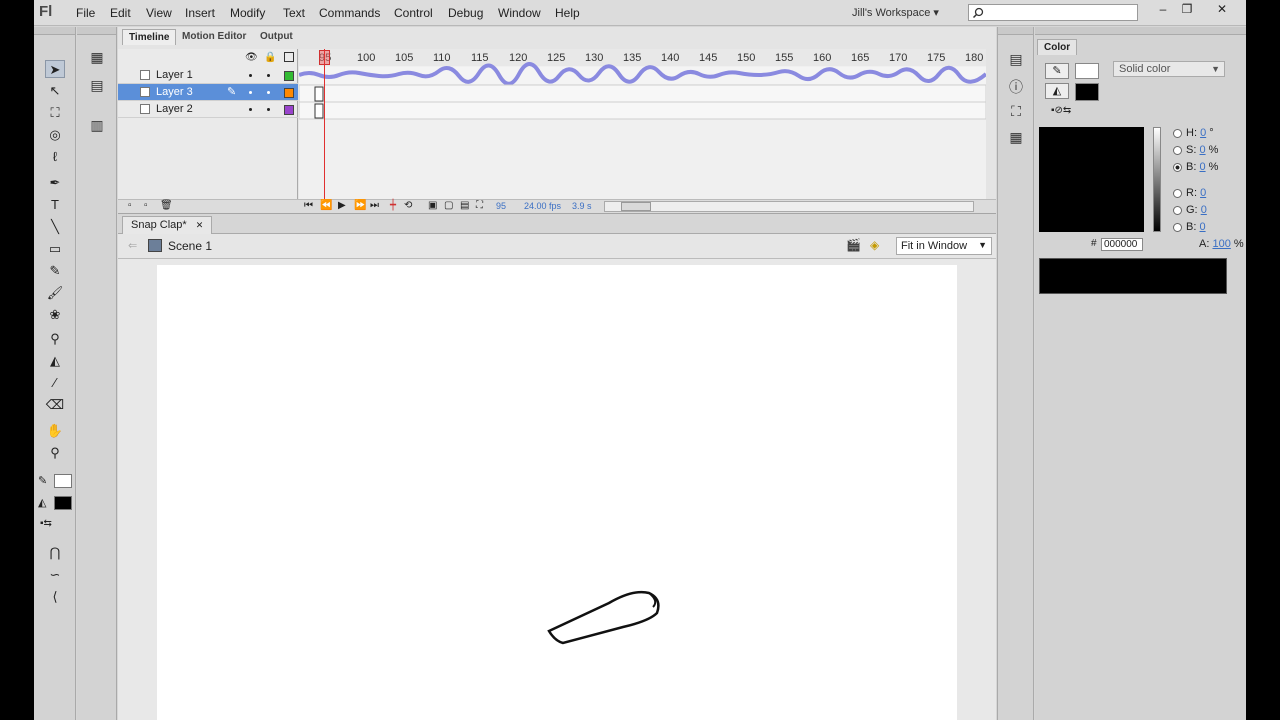 Image resolution: width=1280 pixels, height=720 pixels. Describe the element at coordinates (479, 205) in the screenshot. I see `modify-markers-icon: ⛶` at that location.